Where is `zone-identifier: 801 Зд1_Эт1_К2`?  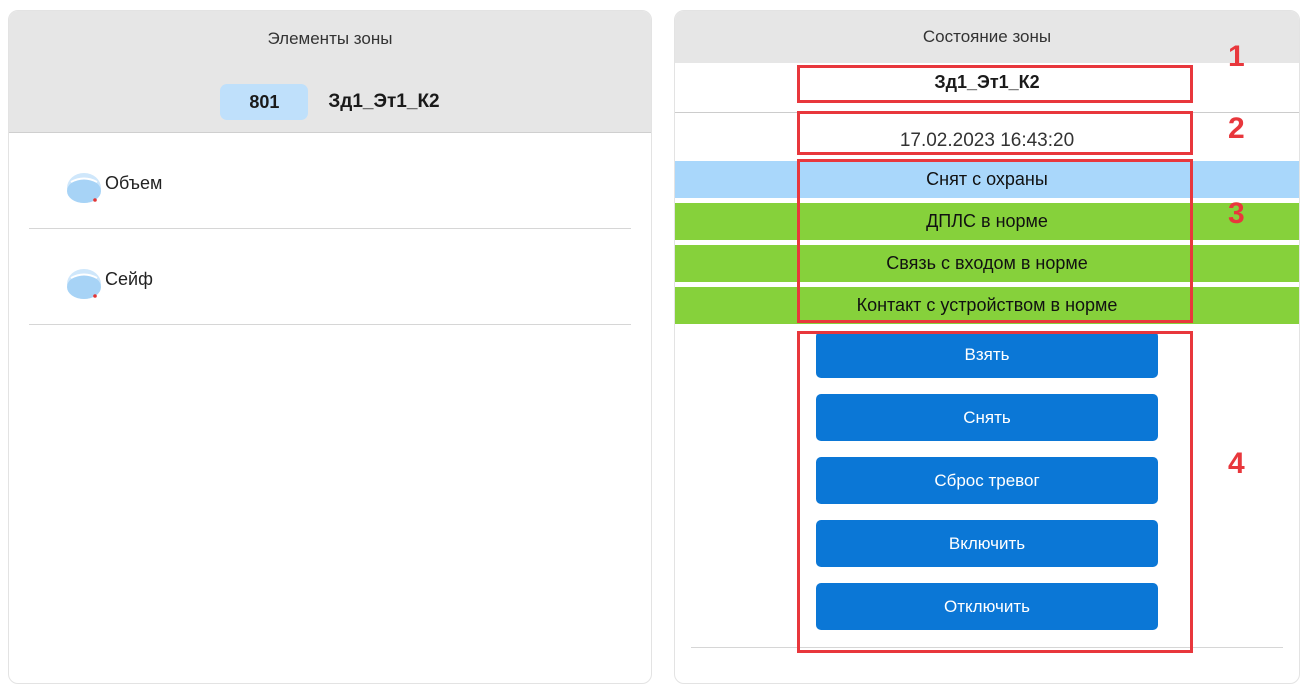
zone-identifier: 801 Зд1_Эт1_К2 is located at coordinates (330, 102).